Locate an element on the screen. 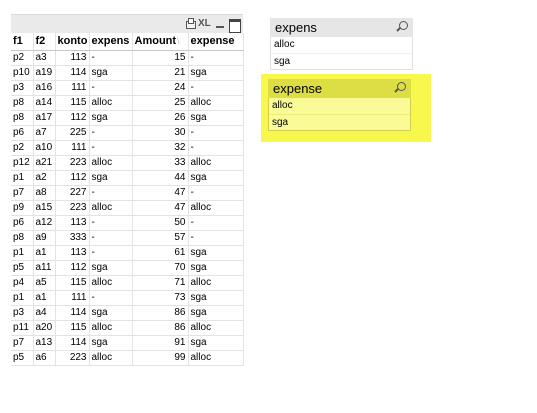 The height and width of the screenshot is (413, 537). table-cell: a15 is located at coordinates (44, 208).